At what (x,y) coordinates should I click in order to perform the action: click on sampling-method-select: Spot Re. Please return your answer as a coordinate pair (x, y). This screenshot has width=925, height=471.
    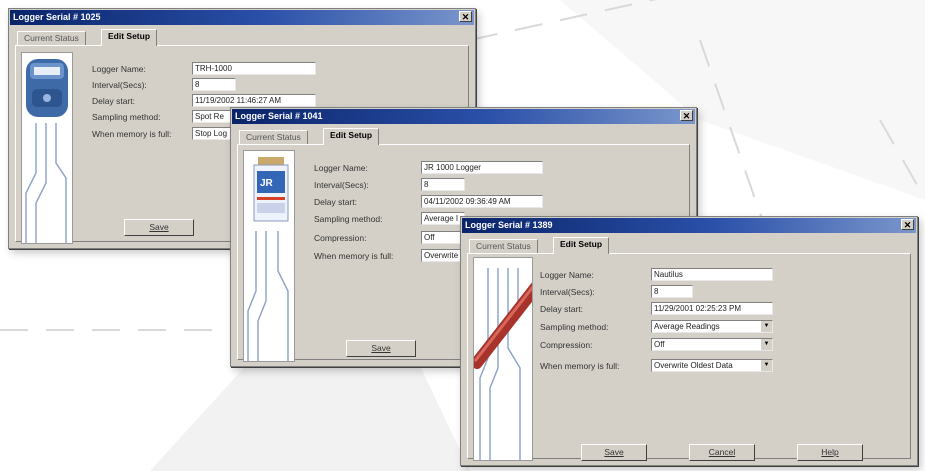
    Looking at the image, I should click on (212, 116).